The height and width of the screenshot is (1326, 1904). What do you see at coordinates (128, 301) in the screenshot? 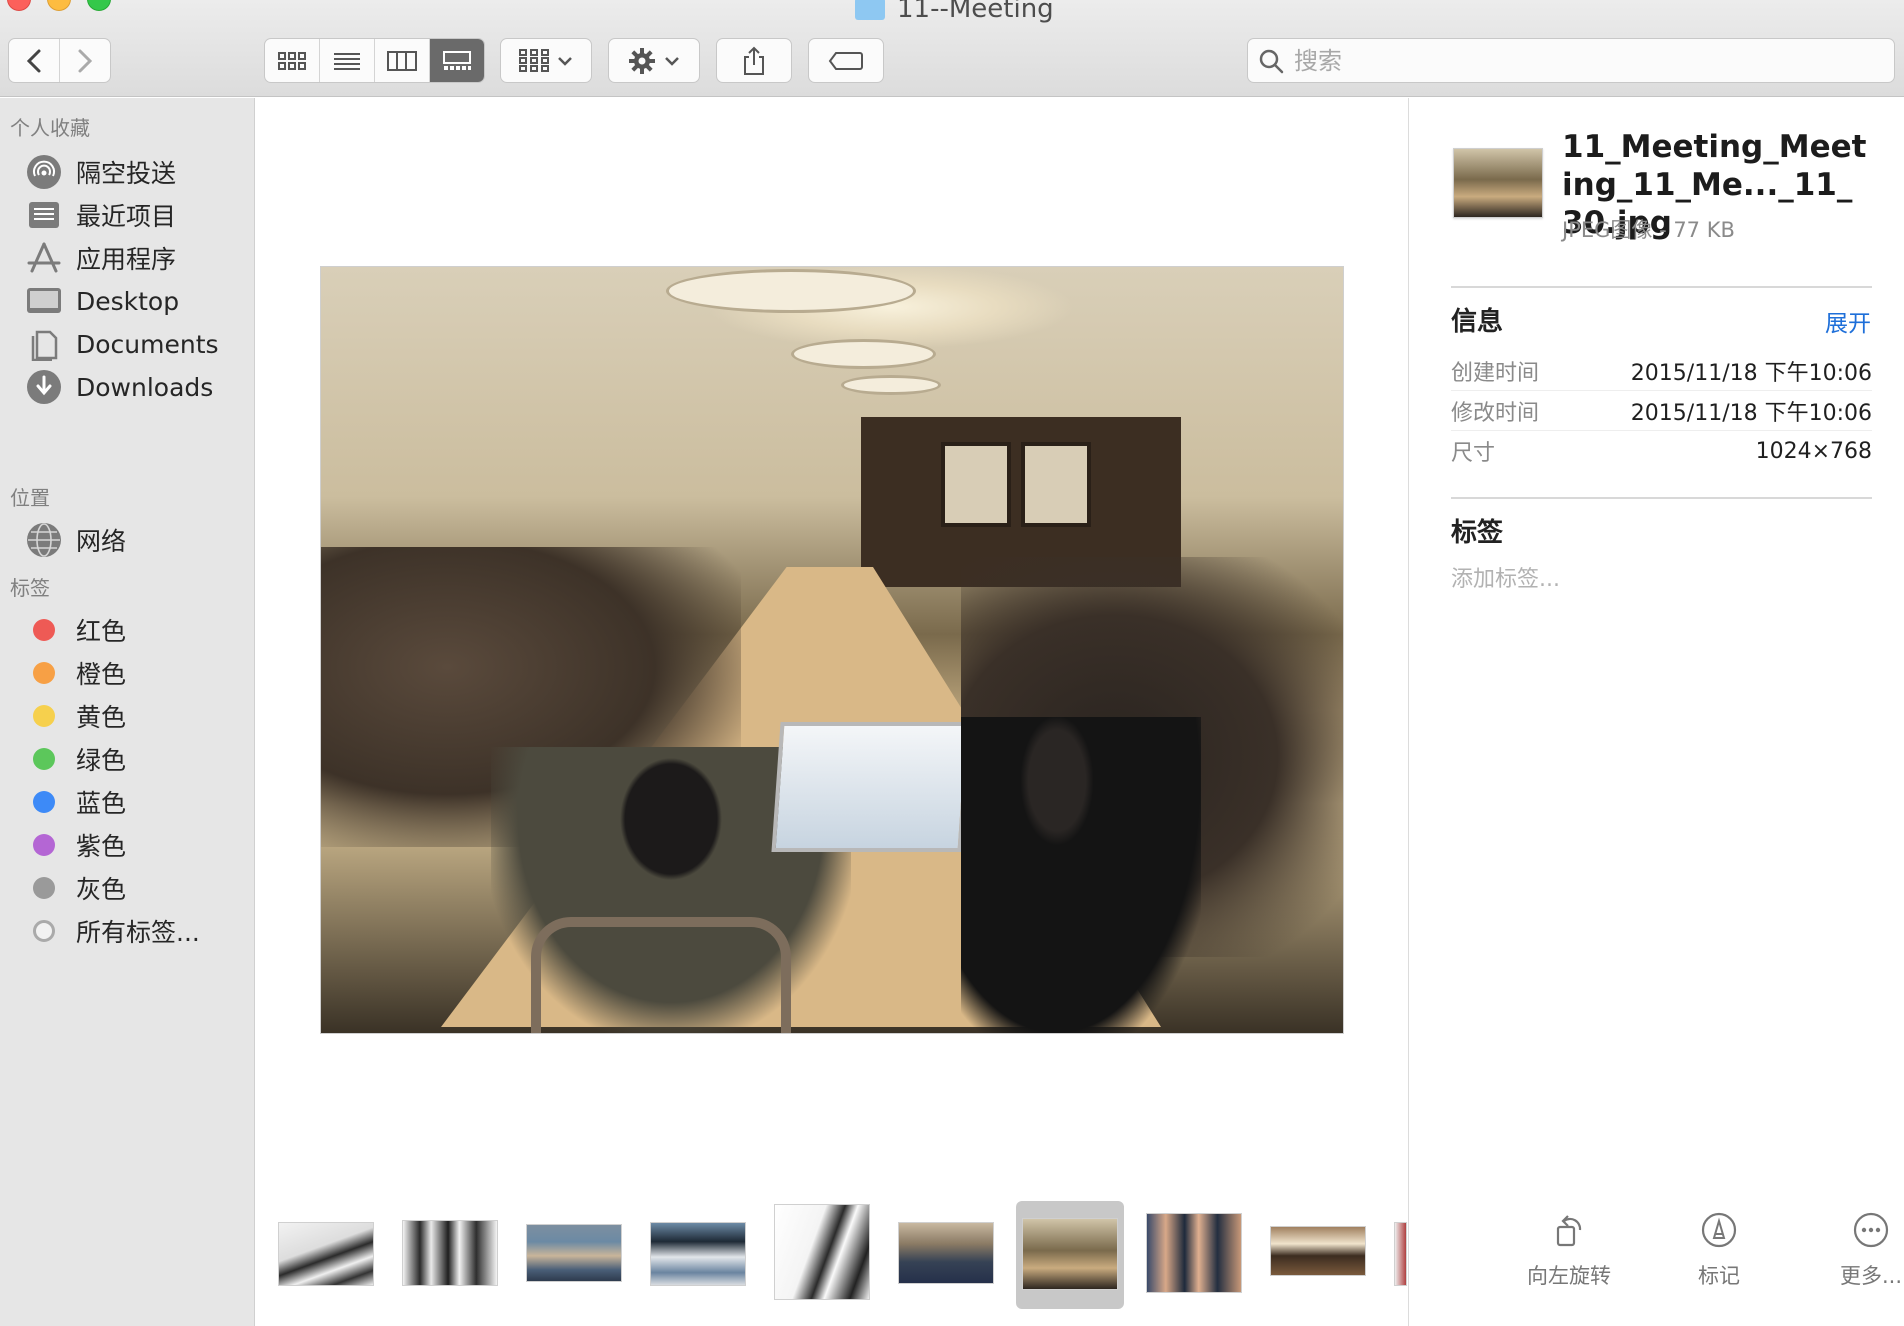
I see `sidebar-item-label: Desktop` at bounding box center [128, 301].